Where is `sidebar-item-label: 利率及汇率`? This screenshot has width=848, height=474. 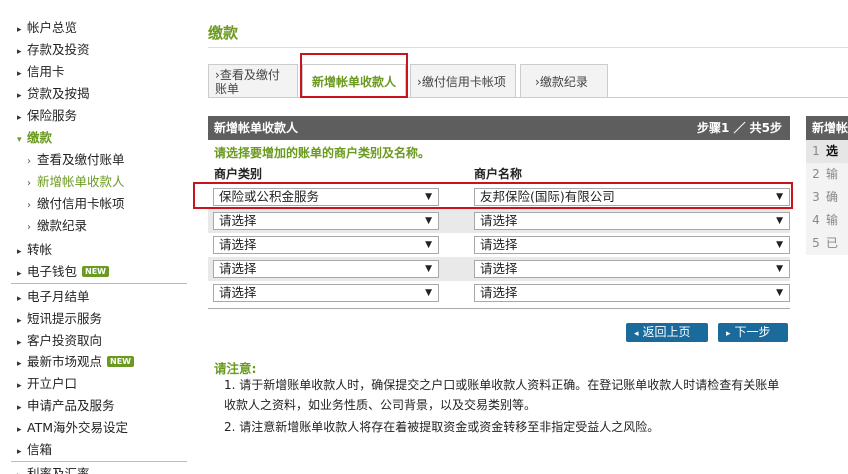 sidebar-item-label: 利率及汇率 is located at coordinates (58, 470).